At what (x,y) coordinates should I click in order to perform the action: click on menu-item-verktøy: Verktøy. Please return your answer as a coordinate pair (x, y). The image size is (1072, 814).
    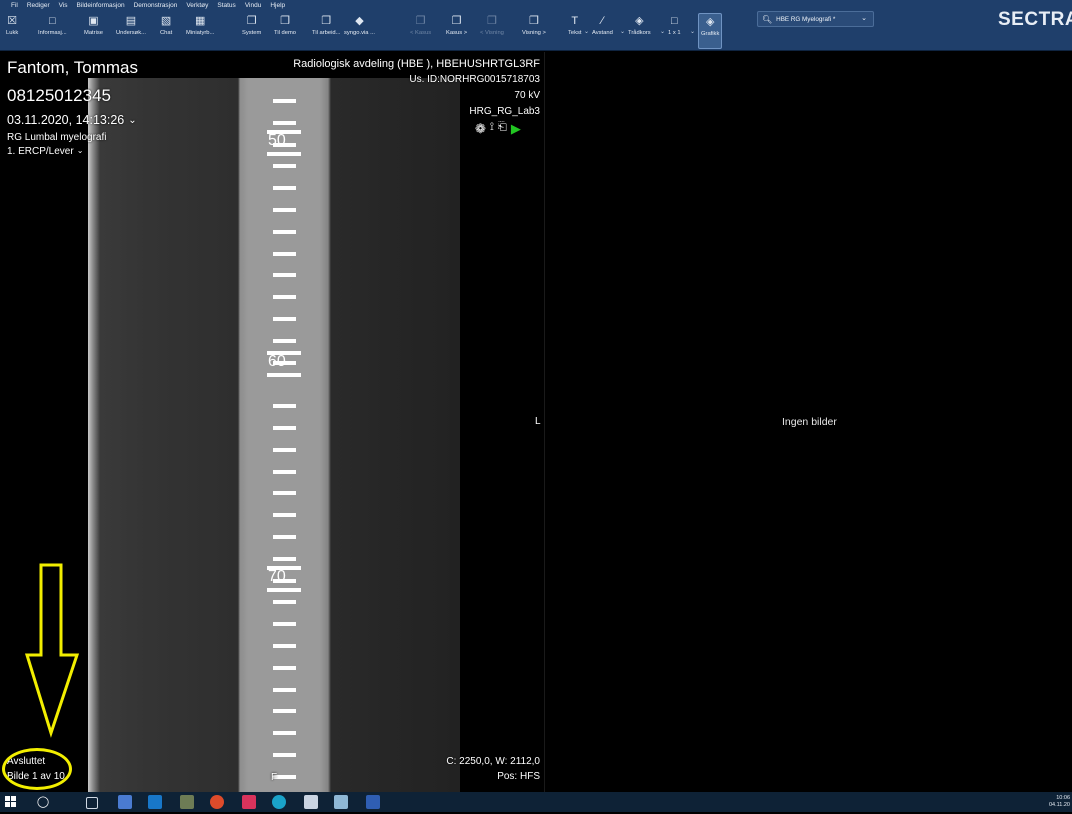
    Looking at the image, I should click on (197, 5).